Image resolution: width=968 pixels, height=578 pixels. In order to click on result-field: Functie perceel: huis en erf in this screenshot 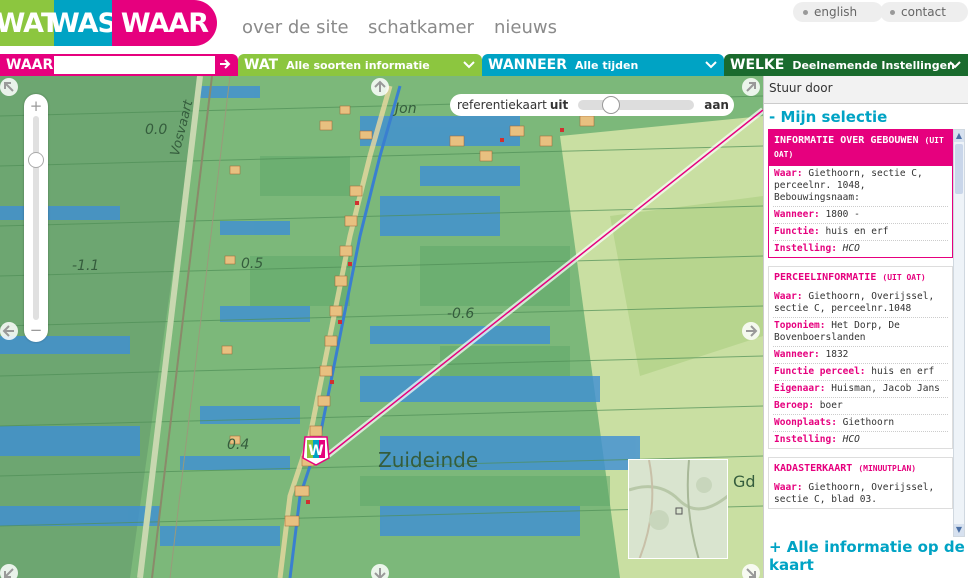, I will do `click(860, 372)`.